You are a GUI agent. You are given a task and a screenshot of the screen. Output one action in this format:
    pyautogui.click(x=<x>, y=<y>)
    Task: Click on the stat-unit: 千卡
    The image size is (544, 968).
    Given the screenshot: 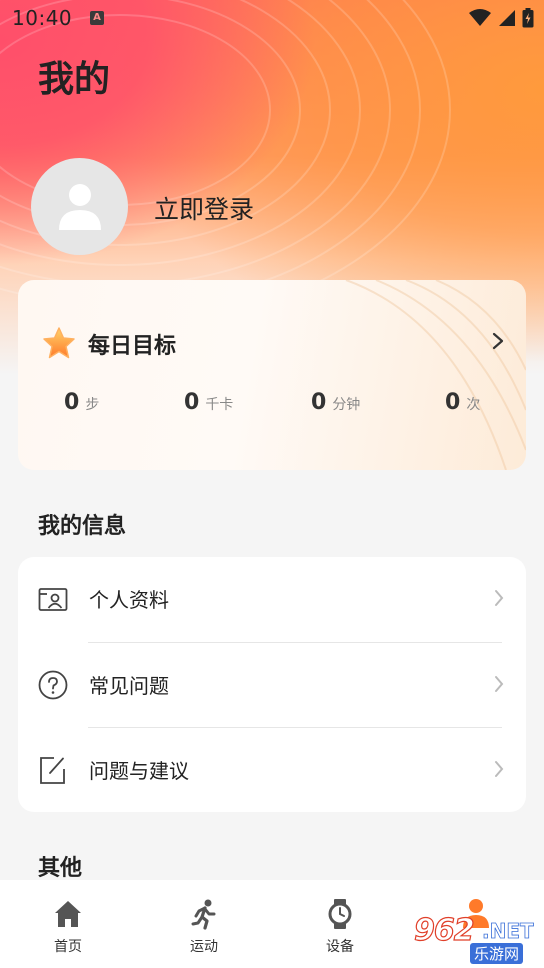 What is the action you would take?
    pyautogui.click(x=219, y=405)
    